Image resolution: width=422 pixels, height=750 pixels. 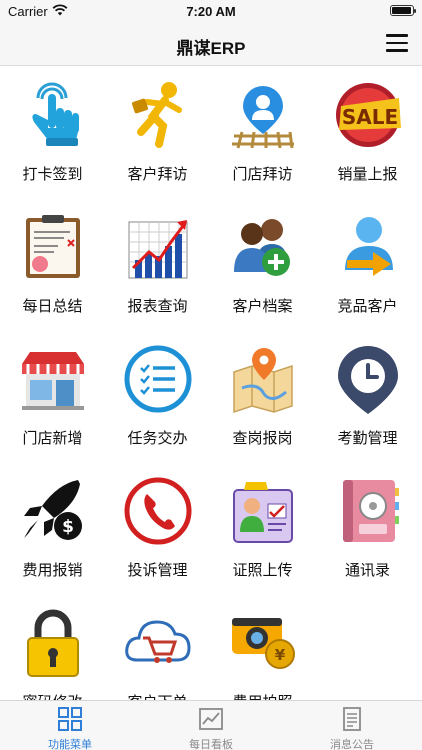 I want to click on menu-item-expense-claim: $ 费用报销, so click(x=52, y=527).